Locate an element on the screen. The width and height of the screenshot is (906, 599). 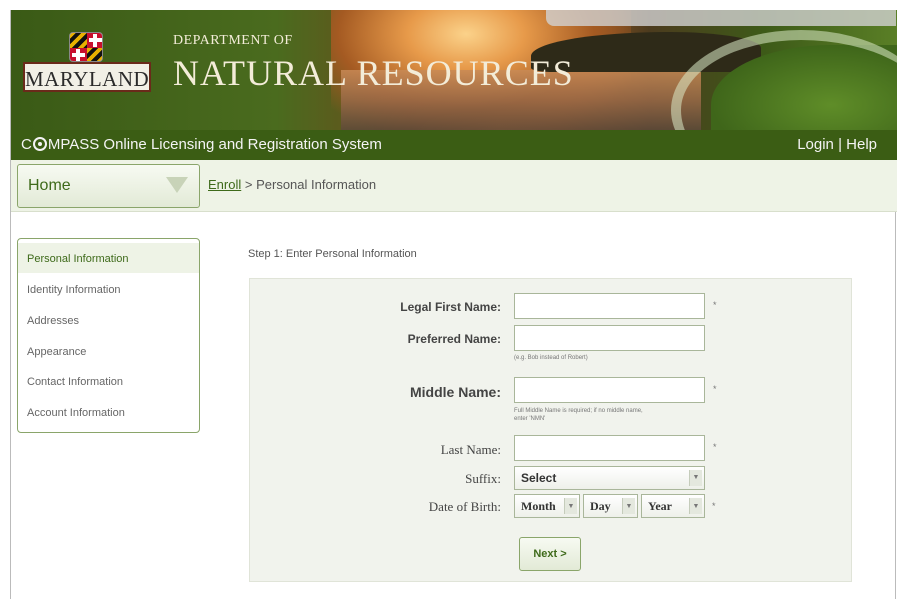
home-label: Home is located at coordinates (49, 185).